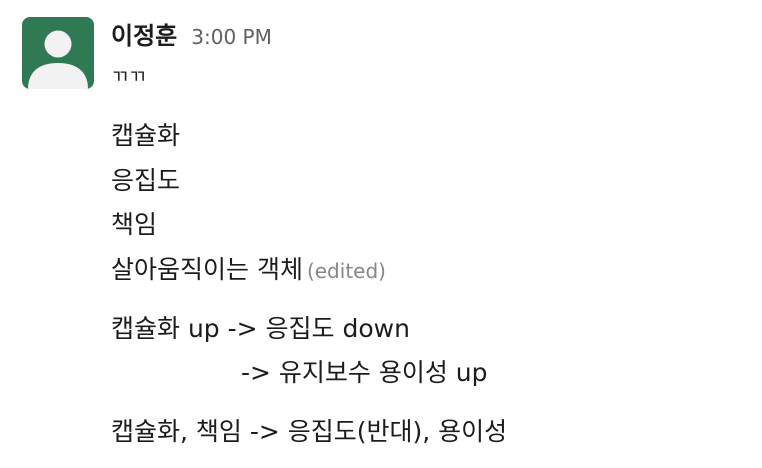 This screenshot has width=762, height=468. Describe the element at coordinates (309, 431) in the screenshot. I see `message-line: 캡슐화, 책임 -> 응집도(반대), 용이성` at that location.